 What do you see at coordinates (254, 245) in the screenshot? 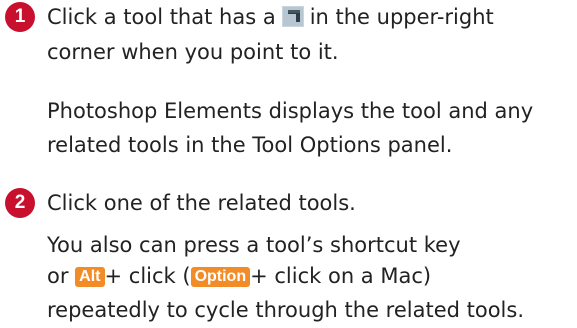
I see `step-2-result-line-1: You also can press a tool’s shortcut key` at bounding box center [254, 245].